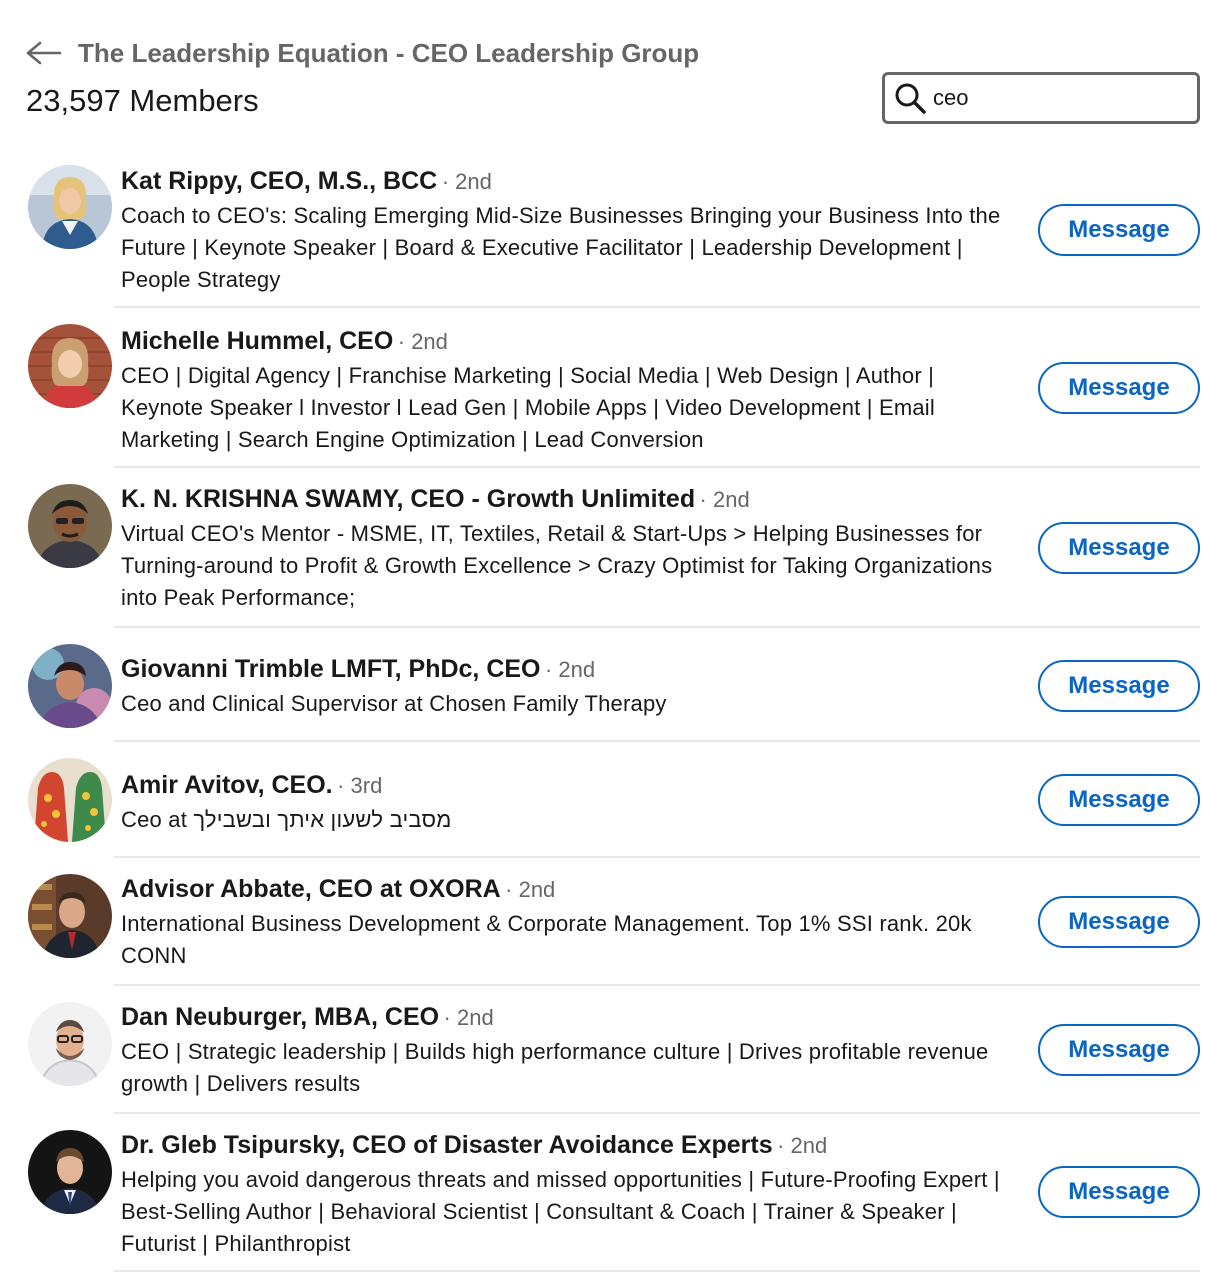  Describe the element at coordinates (1058, 98) in the screenshot. I see `search-input` at that location.